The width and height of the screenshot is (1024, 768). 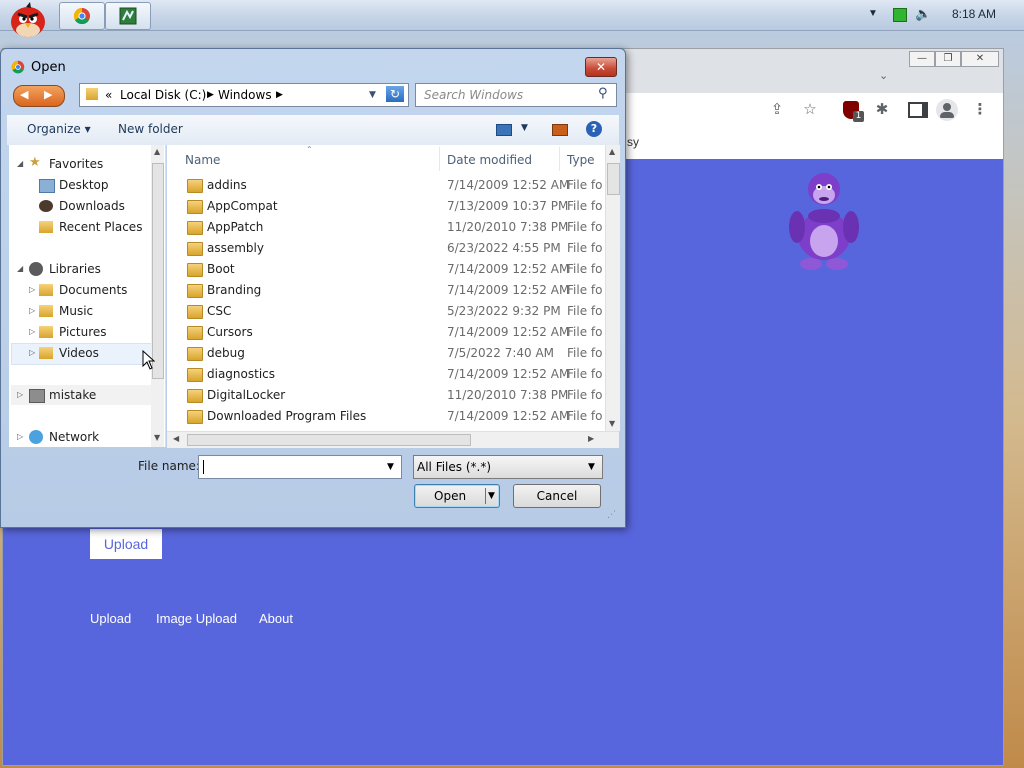 What do you see at coordinates (387, 353) in the screenshot?
I see `file-row: debug 7/5/2022 7:40 AM File fol` at bounding box center [387, 353].